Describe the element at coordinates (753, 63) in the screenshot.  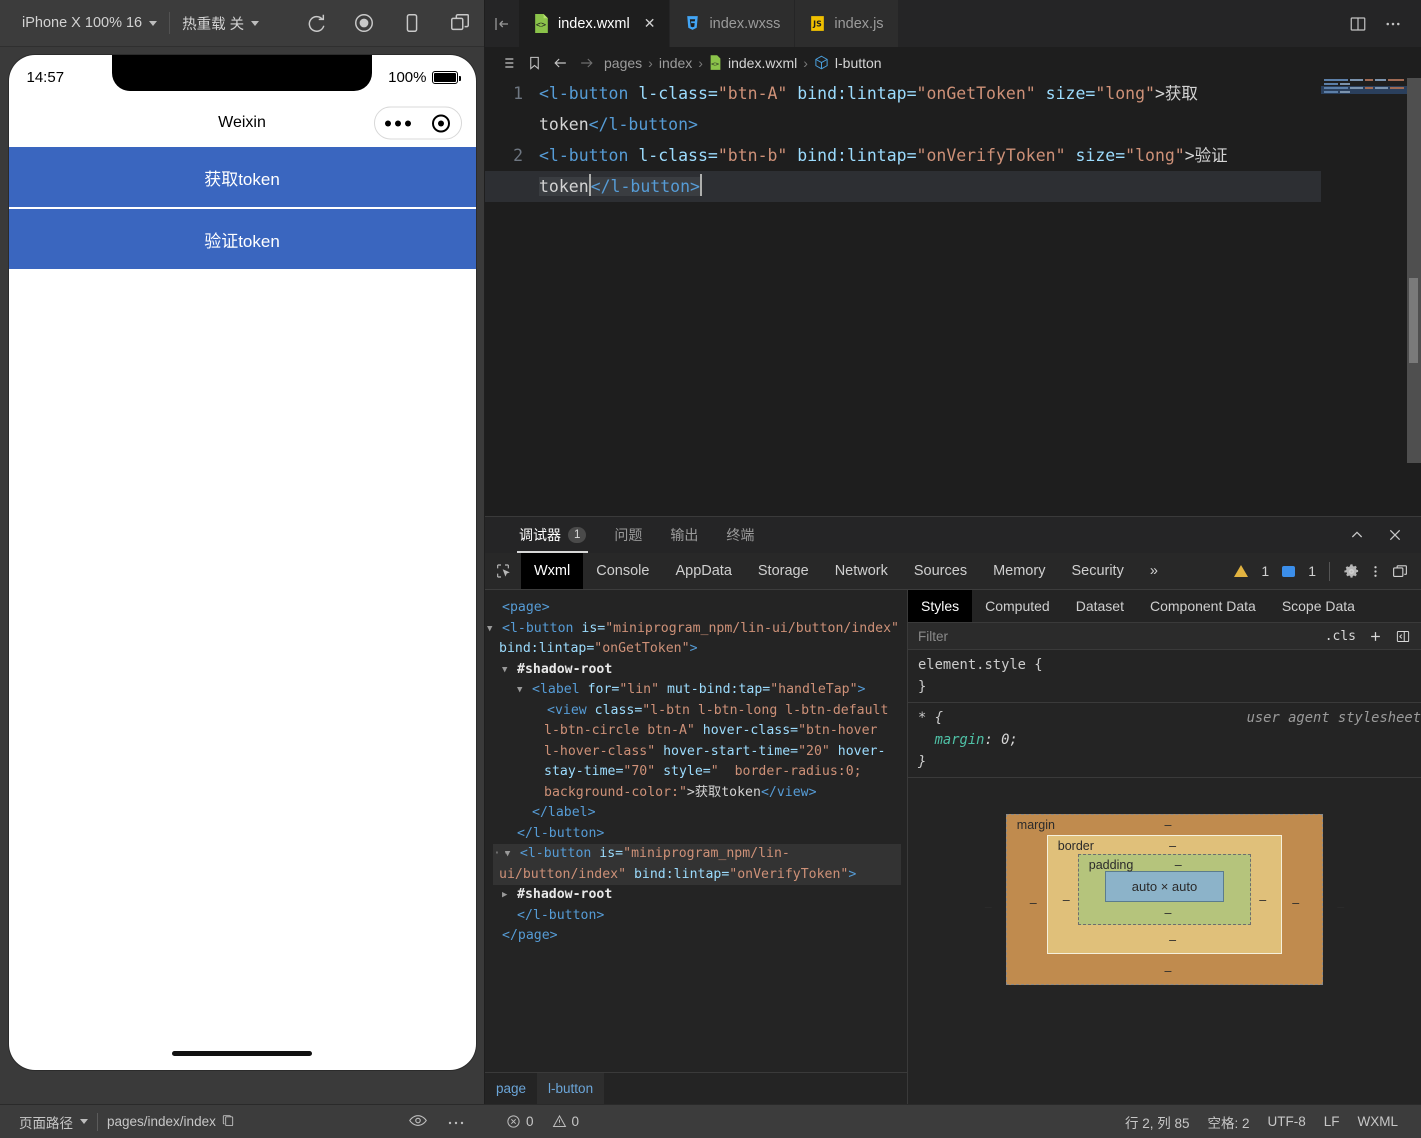
I see `breadcrumb-file: <> index.wxml` at that location.